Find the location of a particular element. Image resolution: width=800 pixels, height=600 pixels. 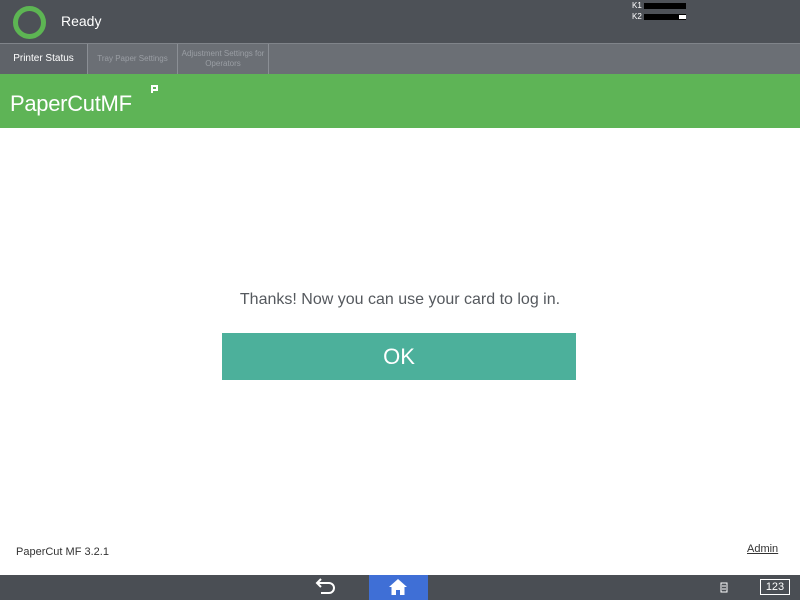

home-icon is located at coordinates (398, 587).